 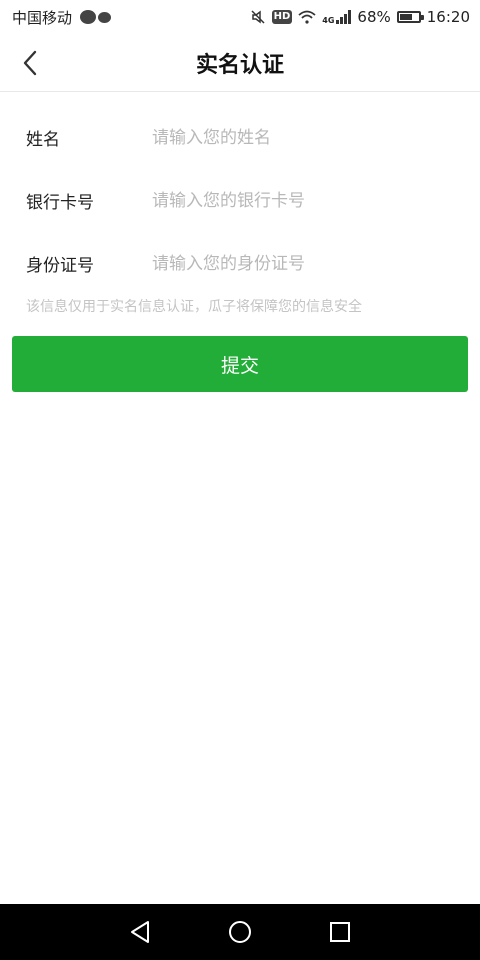 I want to click on status-left: 中国移动, so click(x=62, y=17).